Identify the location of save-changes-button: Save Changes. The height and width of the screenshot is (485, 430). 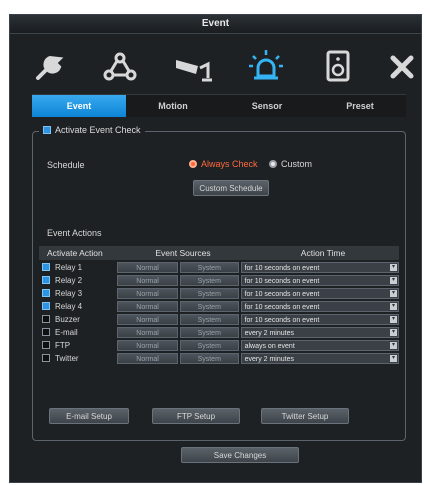
(240, 455).